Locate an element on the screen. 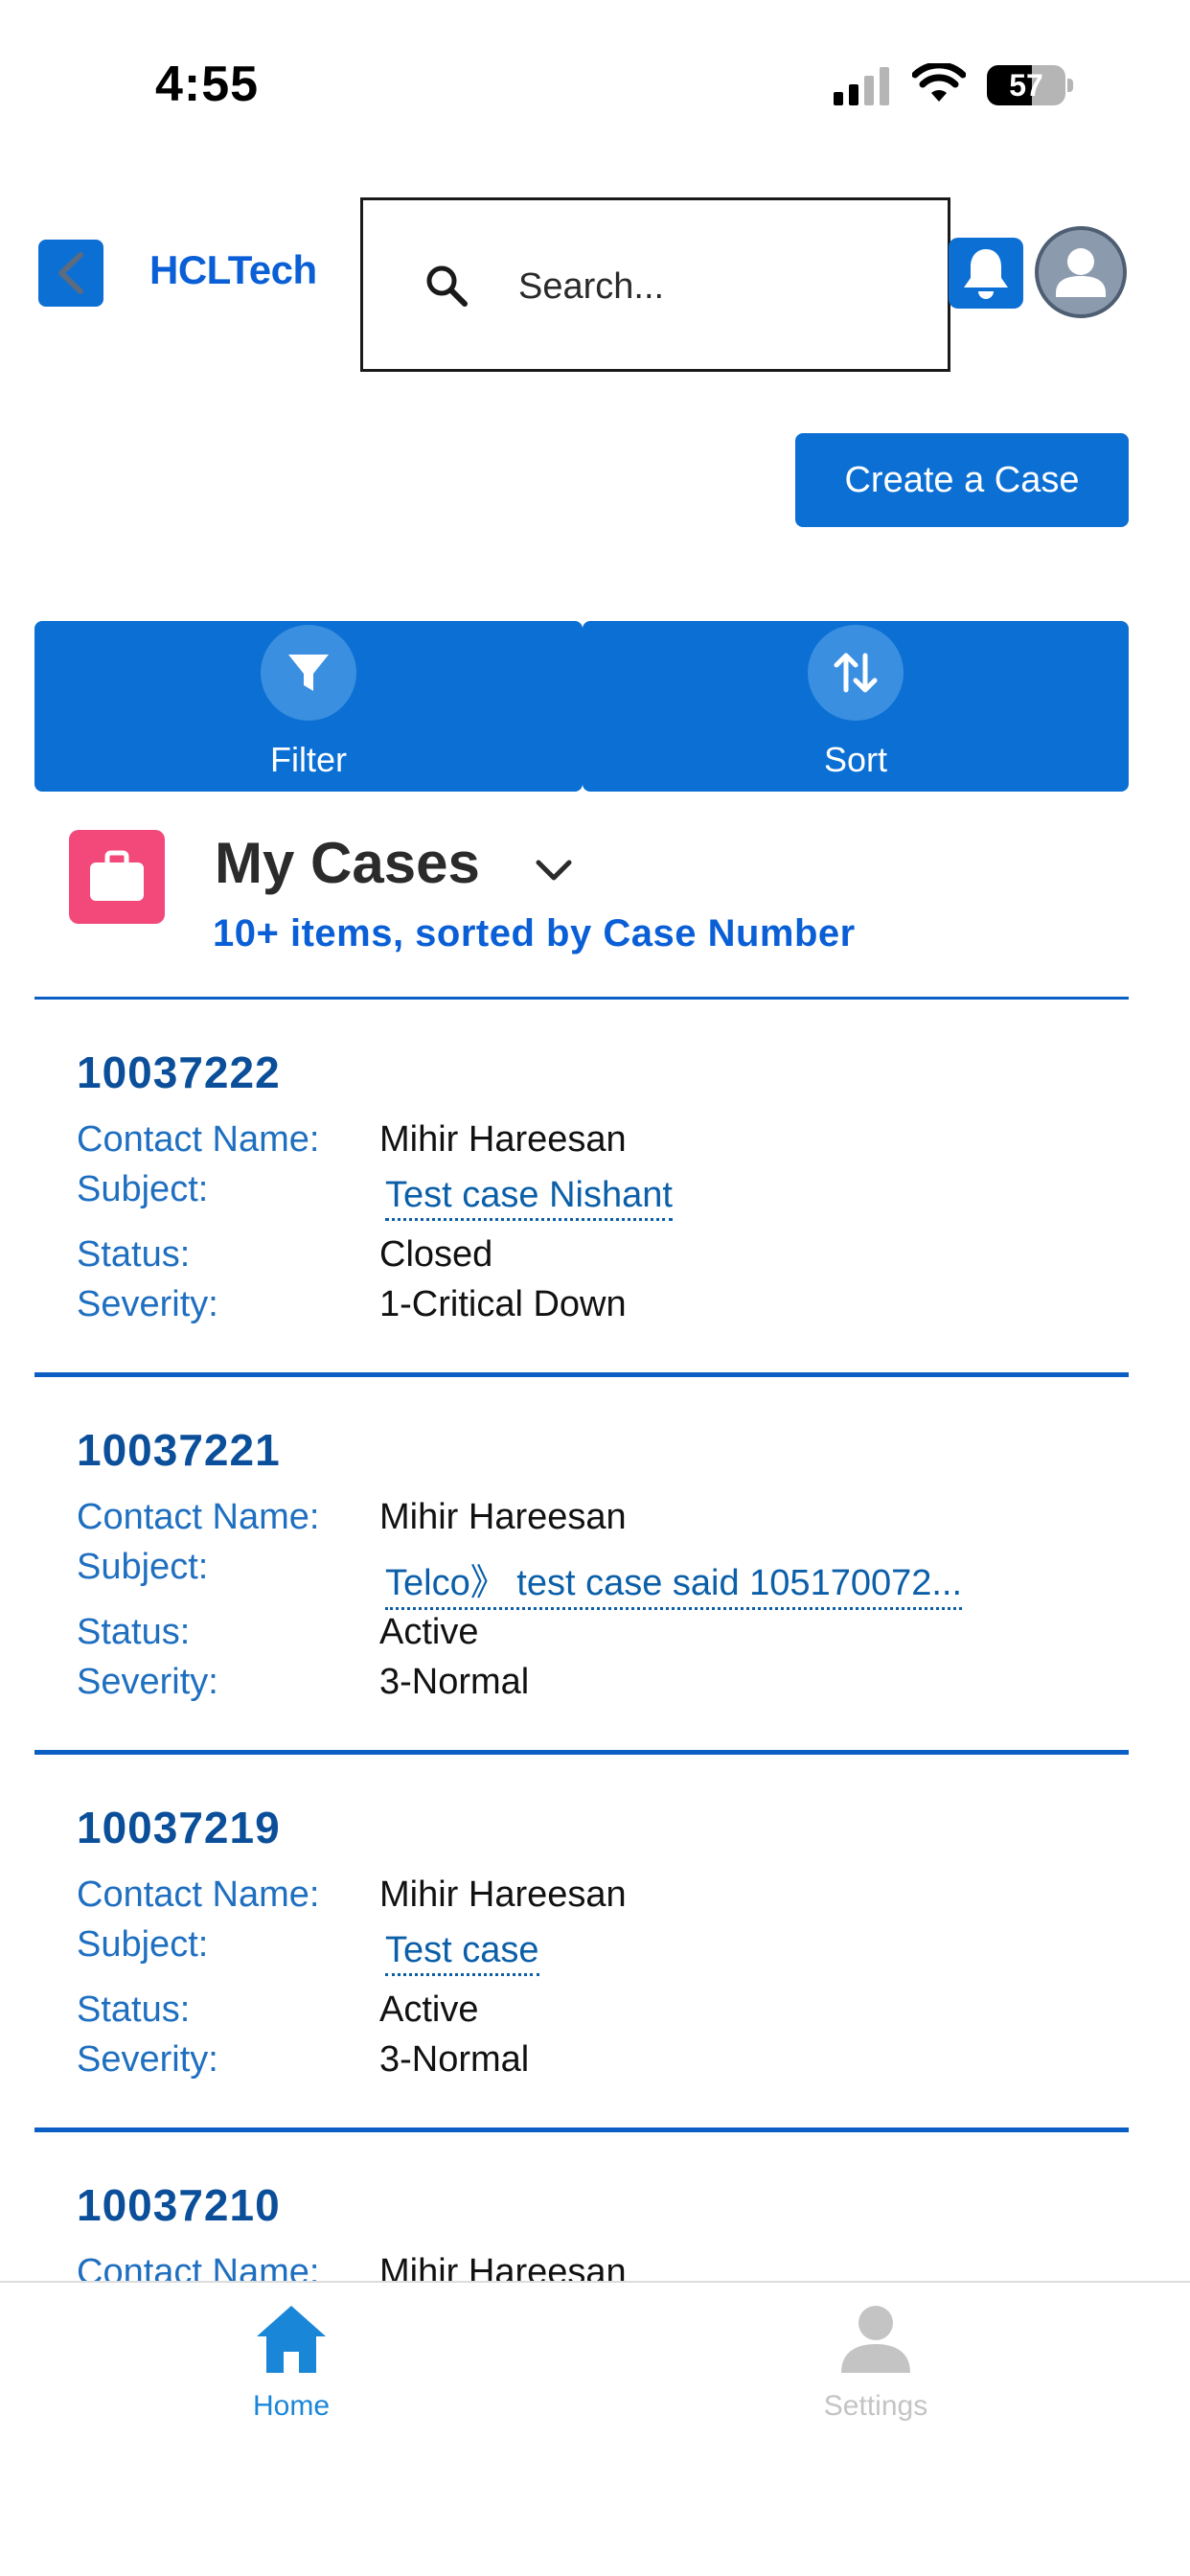  sort-arrows-icon is located at coordinates (856, 673).